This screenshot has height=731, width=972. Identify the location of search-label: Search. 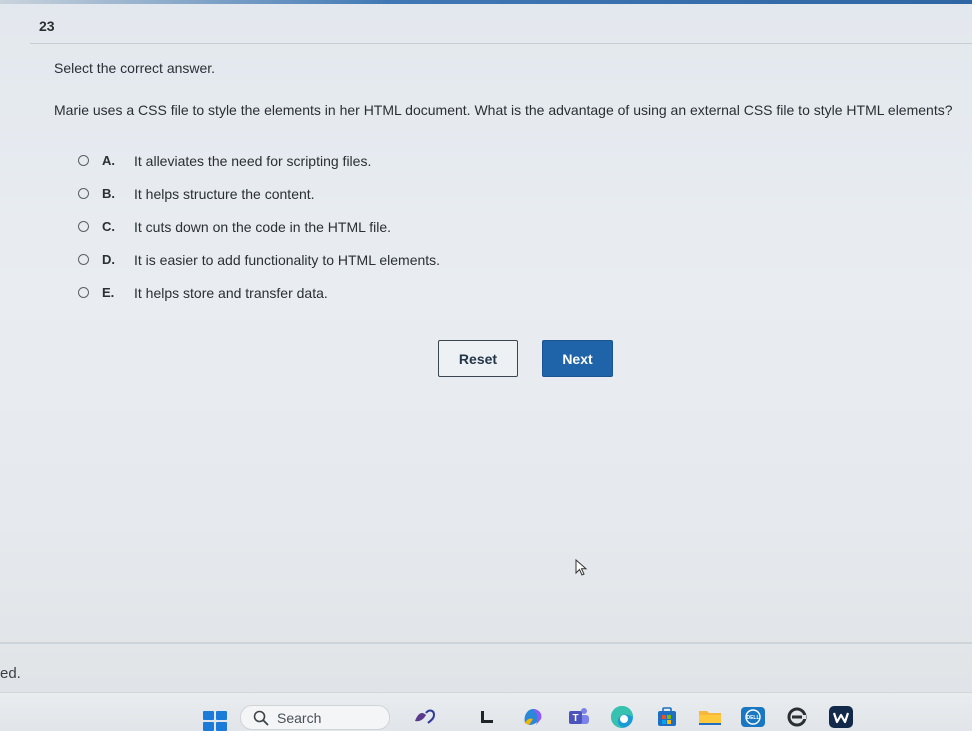
(299, 717).